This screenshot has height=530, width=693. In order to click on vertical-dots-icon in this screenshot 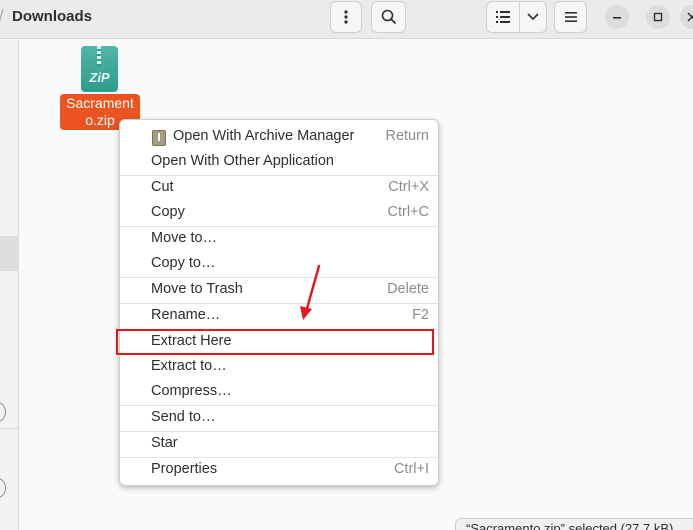, I will do `click(346, 17)`.